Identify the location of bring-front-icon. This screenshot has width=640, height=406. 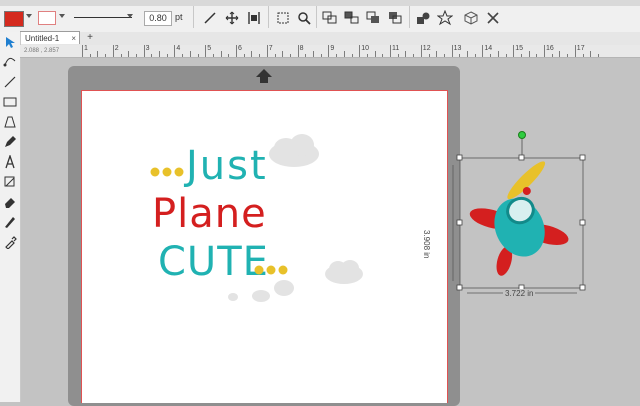
(374, 18).